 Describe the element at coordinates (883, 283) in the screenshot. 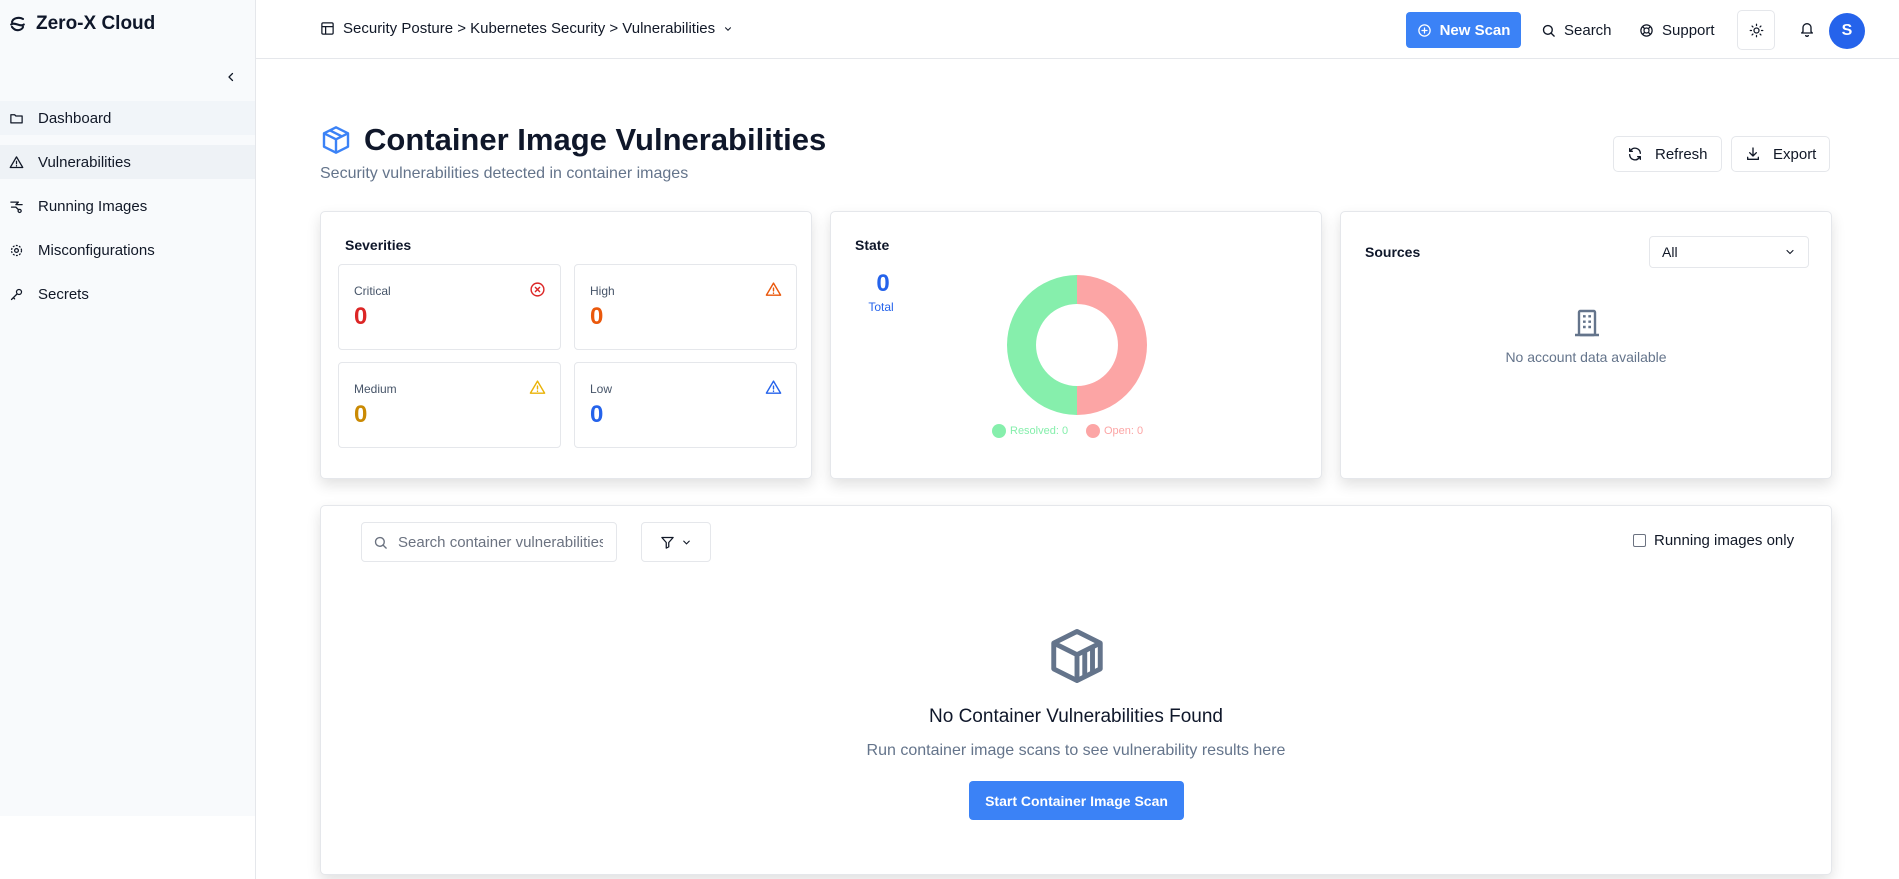

I see `state-total-value: 0` at that location.